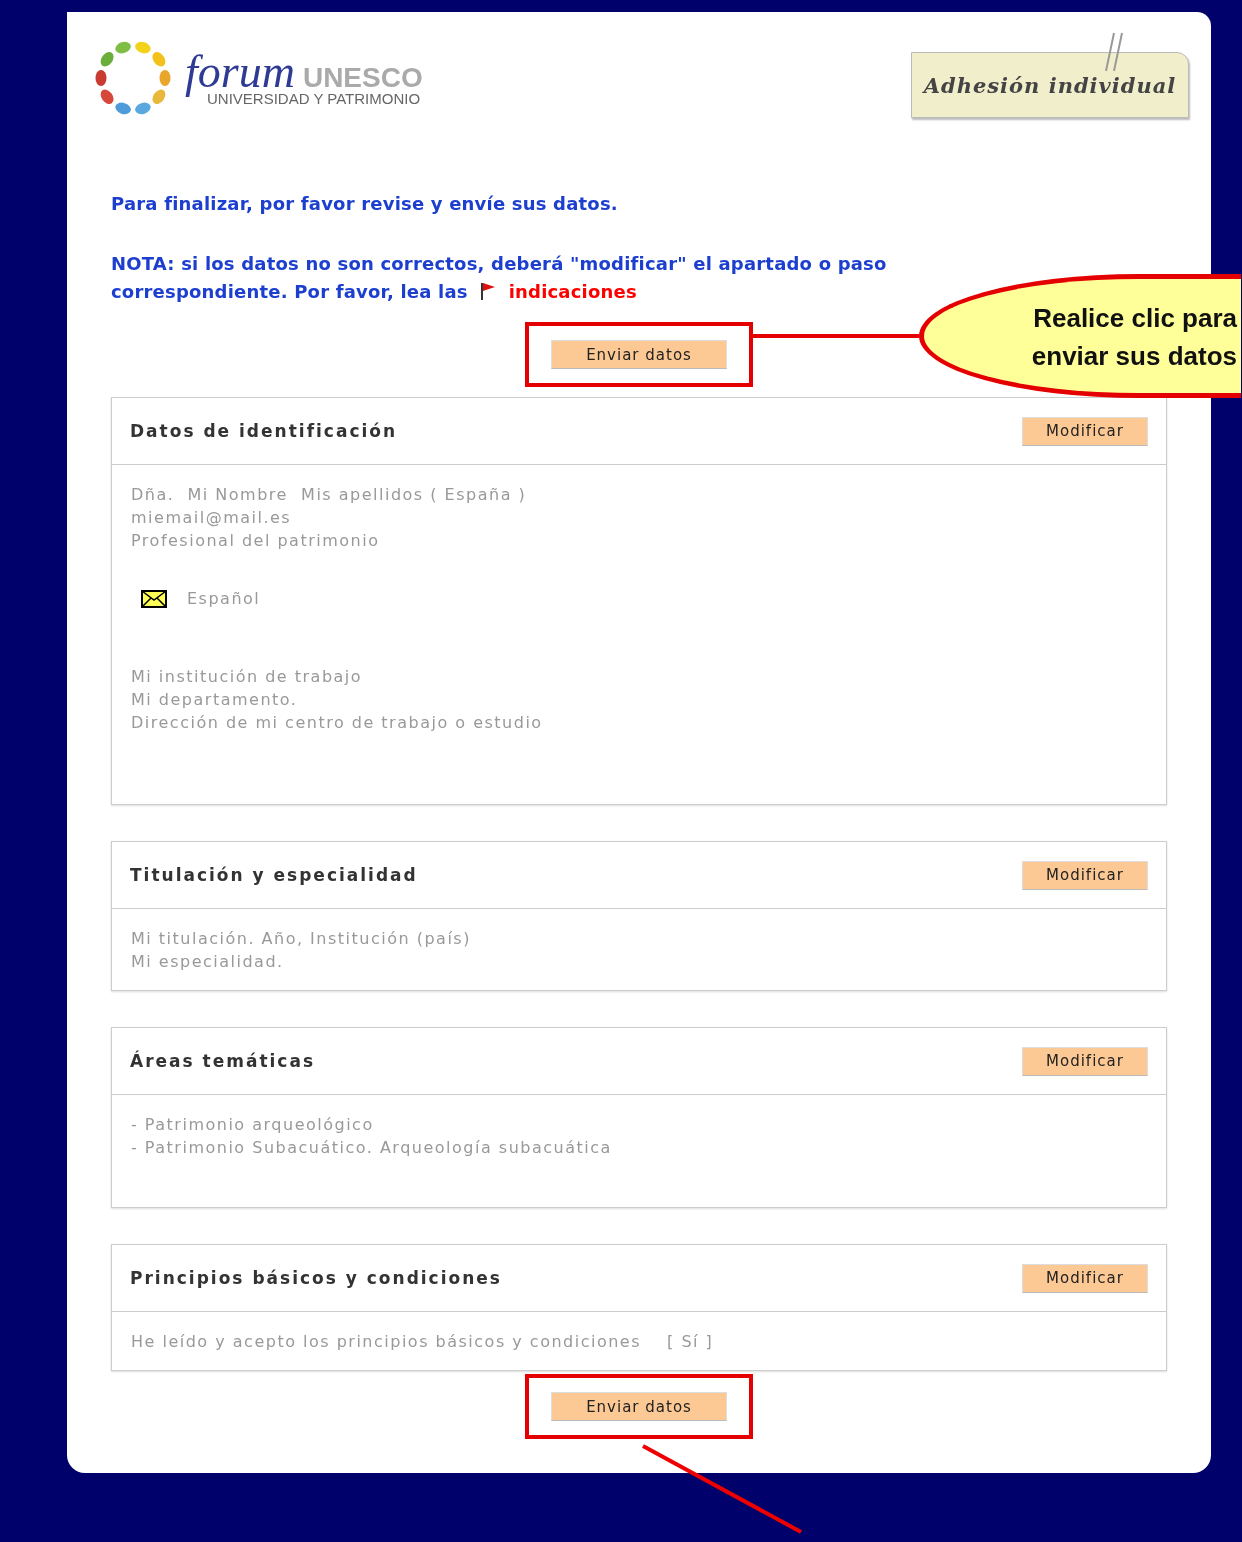 The image size is (1242, 1542). Describe the element at coordinates (488, 291) in the screenshot. I see `flag-icon` at that location.